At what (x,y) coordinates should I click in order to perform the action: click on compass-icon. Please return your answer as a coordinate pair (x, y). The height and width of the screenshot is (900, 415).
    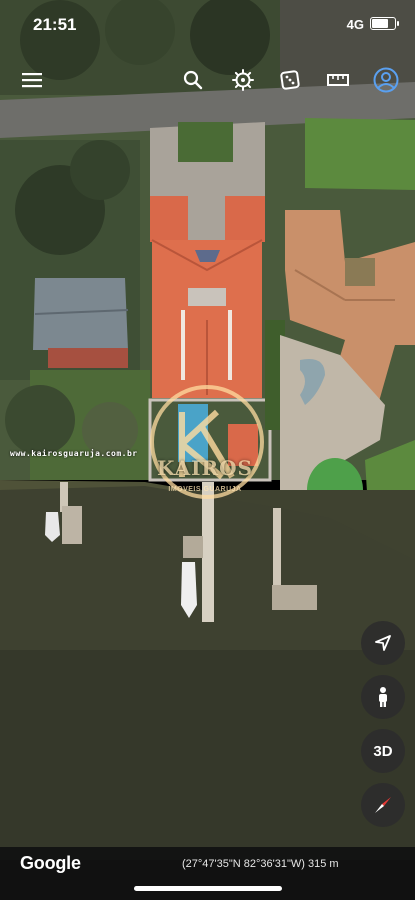
    Looking at the image, I should click on (383, 805).